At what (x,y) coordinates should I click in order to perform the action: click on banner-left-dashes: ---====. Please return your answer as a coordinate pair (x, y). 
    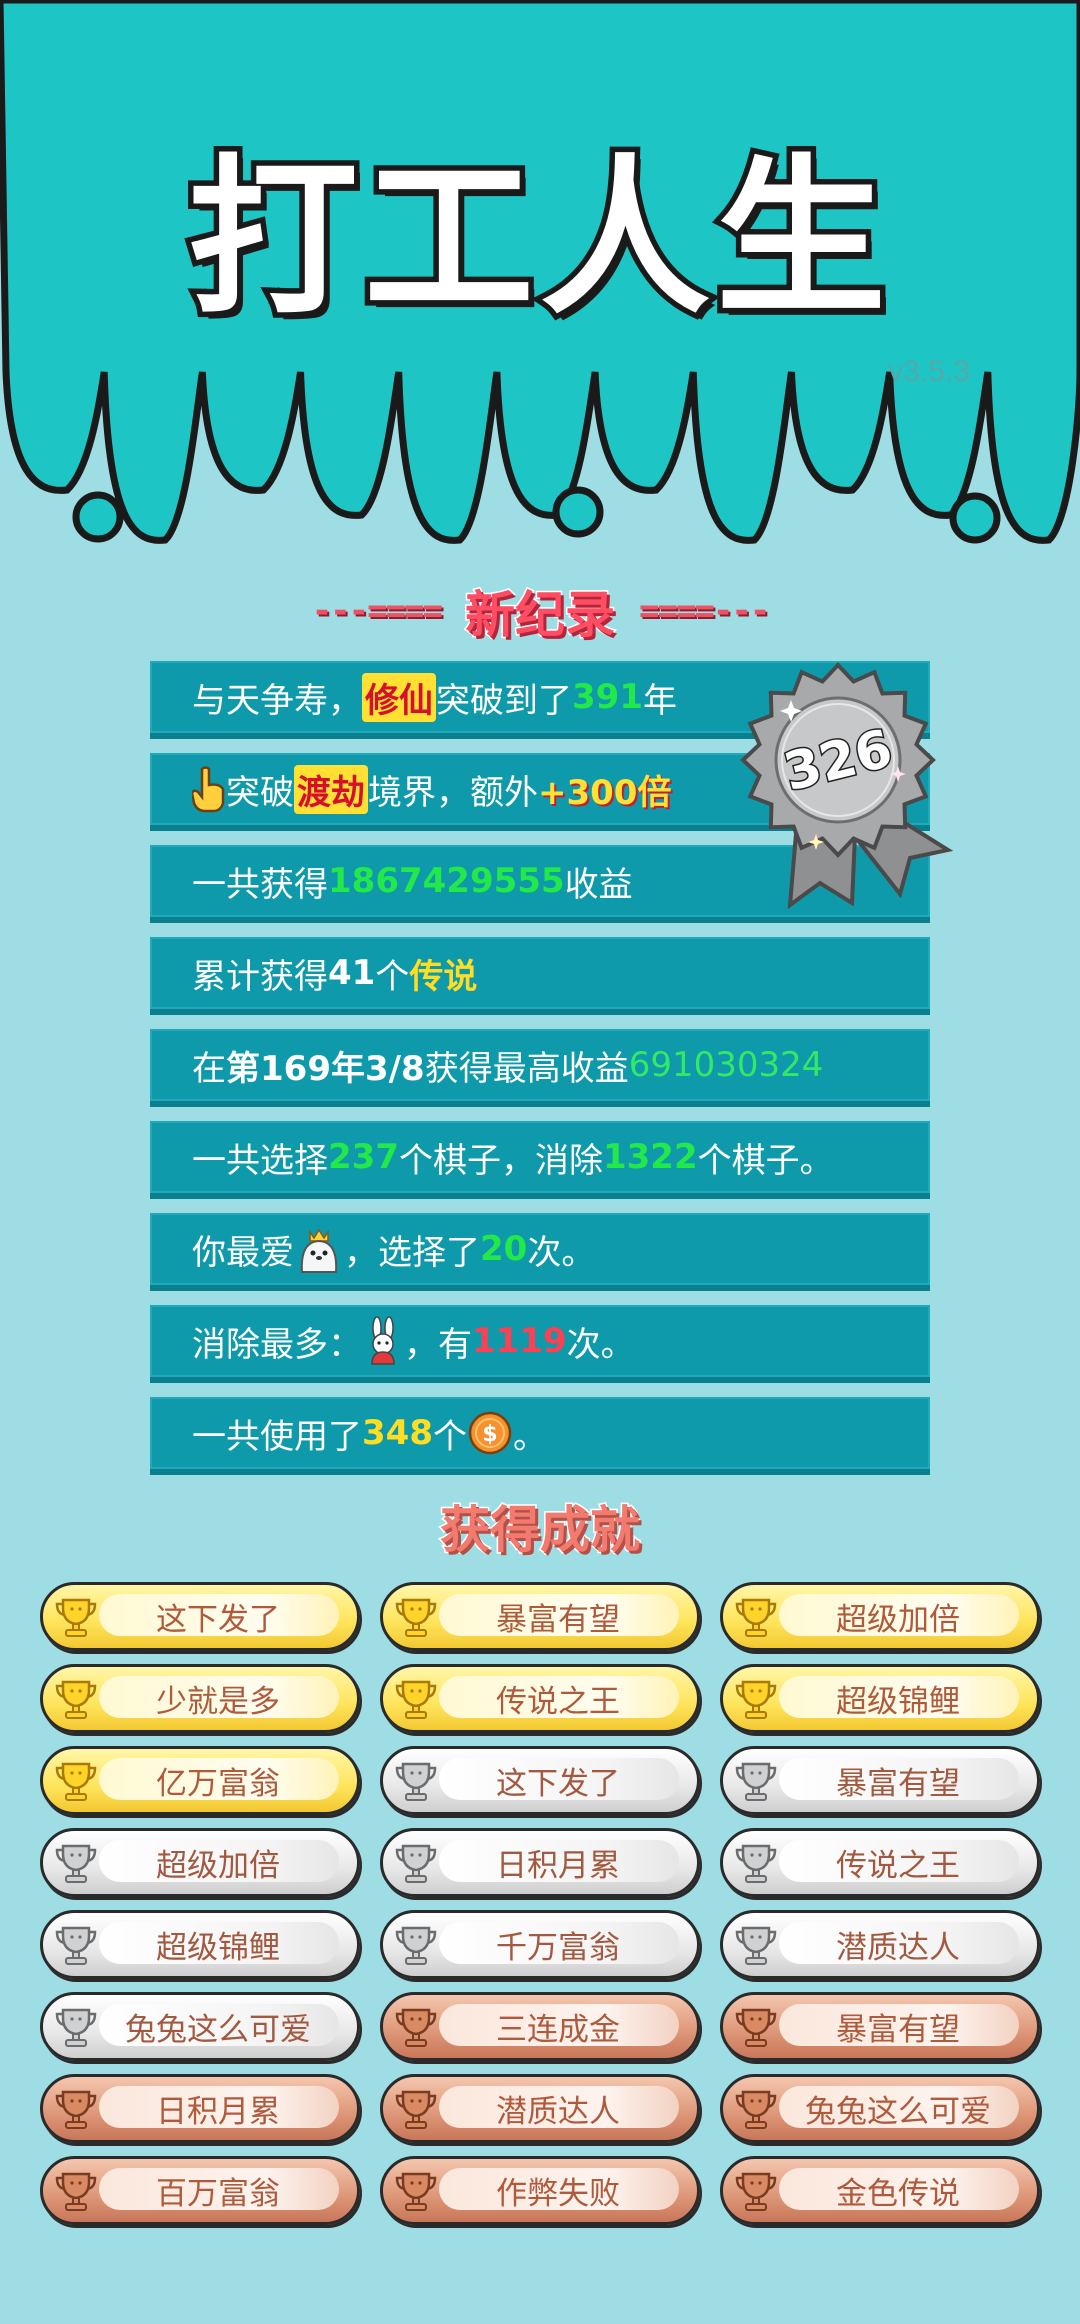
    Looking at the image, I should click on (377, 611).